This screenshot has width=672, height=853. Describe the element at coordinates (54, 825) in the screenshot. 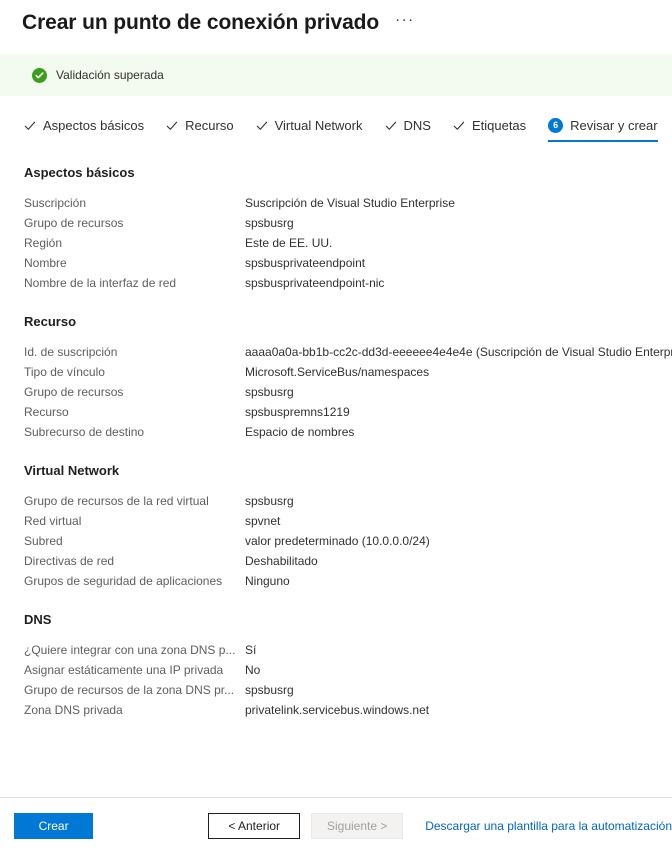

I see `create-button: Crear` at that location.